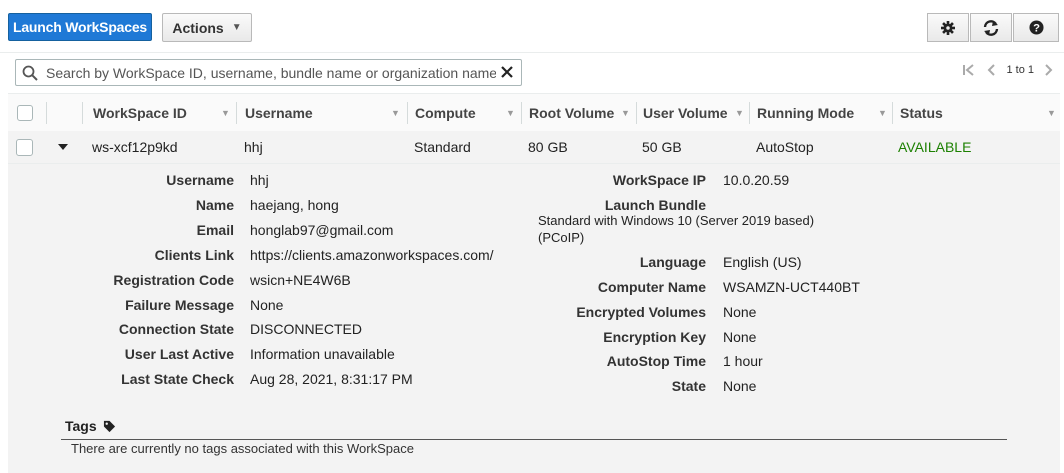 Image resolution: width=1064 pixels, height=473 pixels. I want to click on close-icon, so click(507, 72).